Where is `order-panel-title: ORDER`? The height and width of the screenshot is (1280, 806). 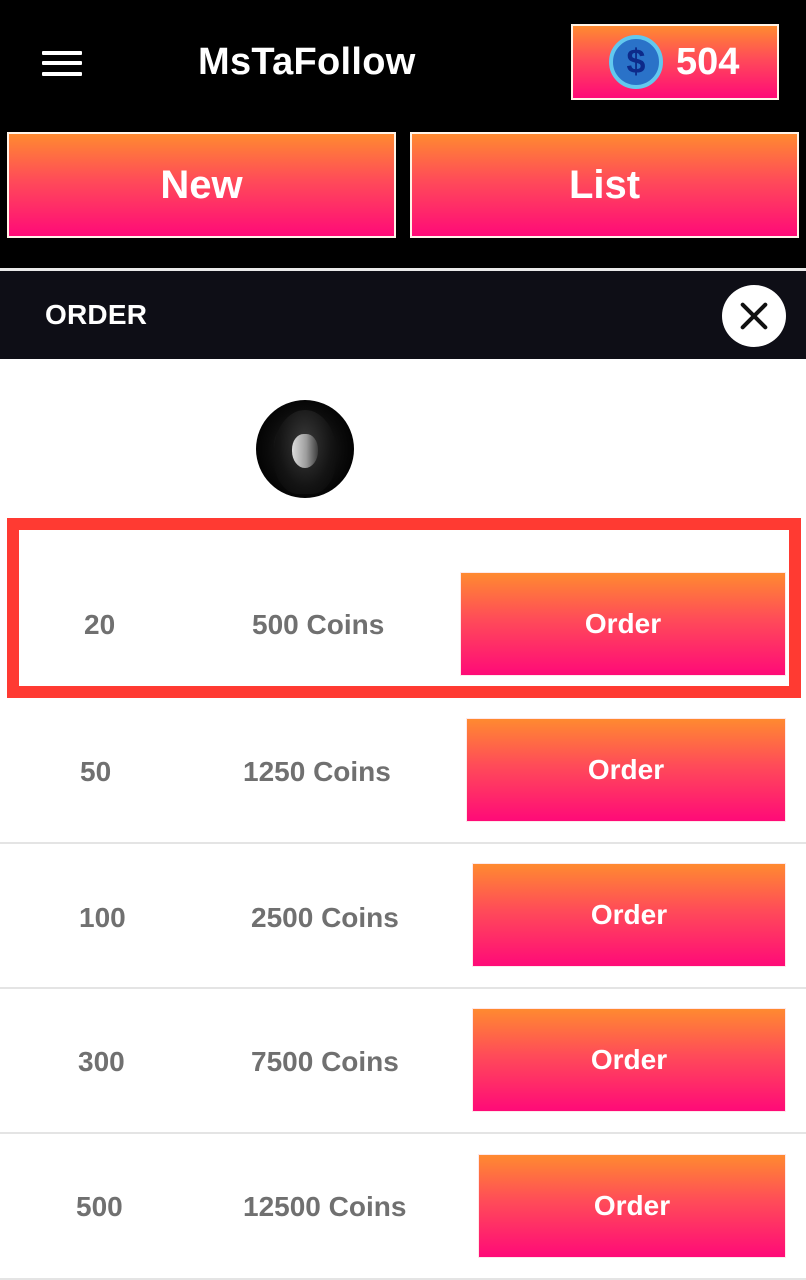
order-panel-title: ORDER is located at coordinates (96, 314).